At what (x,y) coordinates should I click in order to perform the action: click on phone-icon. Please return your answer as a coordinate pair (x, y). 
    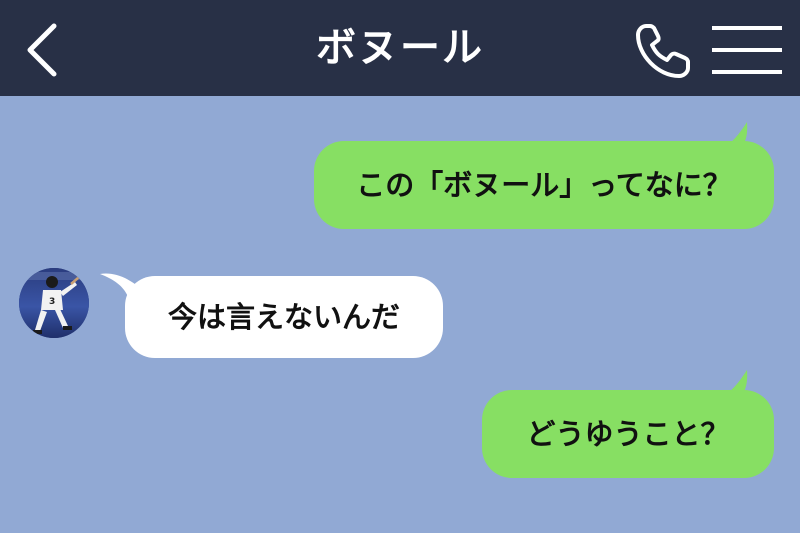
    Looking at the image, I should click on (663, 51).